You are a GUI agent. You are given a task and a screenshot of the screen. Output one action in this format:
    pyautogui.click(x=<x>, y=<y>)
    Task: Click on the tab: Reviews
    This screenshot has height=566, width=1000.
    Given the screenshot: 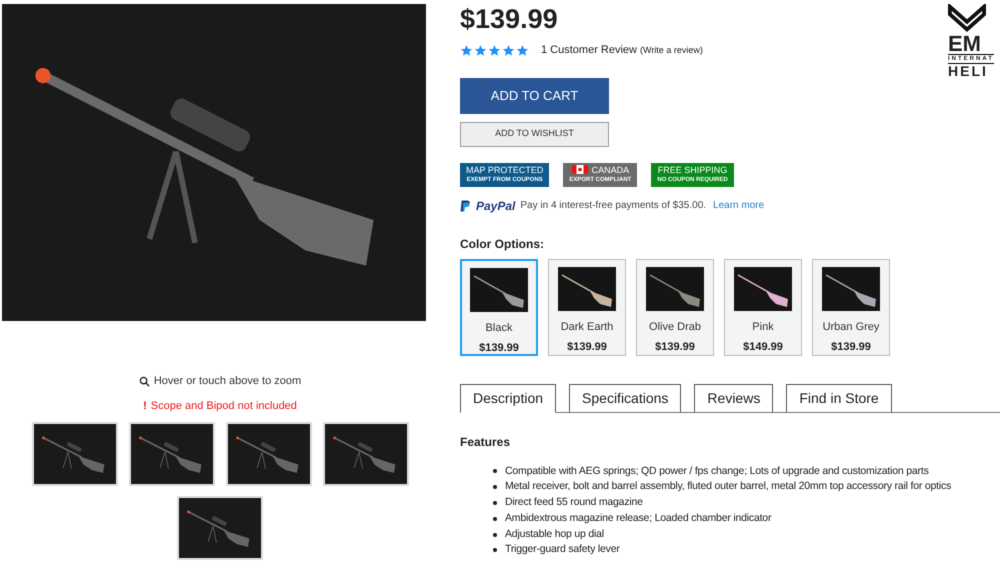 What is the action you would take?
    pyautogui.click(x=734, y=398)
    